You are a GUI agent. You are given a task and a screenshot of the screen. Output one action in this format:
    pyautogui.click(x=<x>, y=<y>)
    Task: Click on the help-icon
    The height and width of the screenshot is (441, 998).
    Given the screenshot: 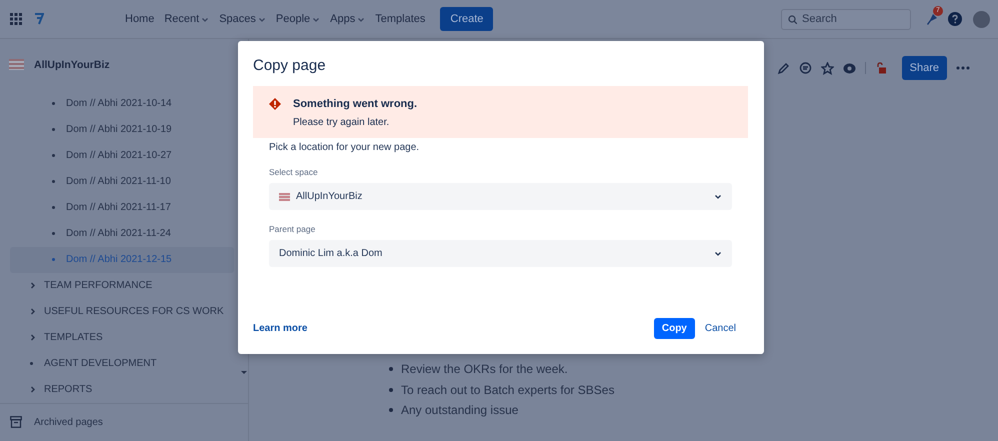 What is the action you would take?
    pyautogui.click(x=955, y=19)
    